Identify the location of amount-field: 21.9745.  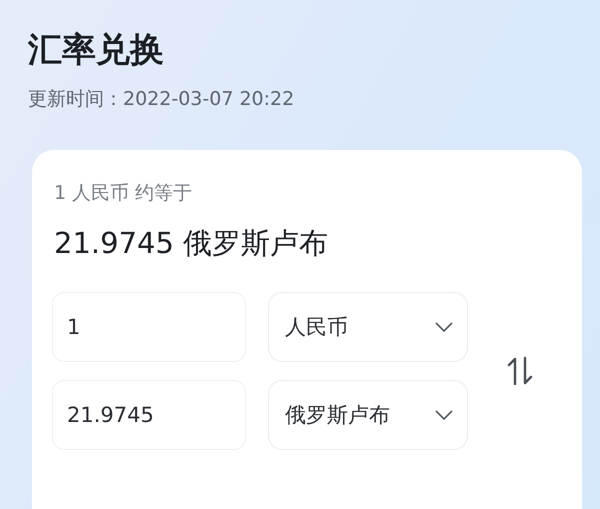
(149, 415).